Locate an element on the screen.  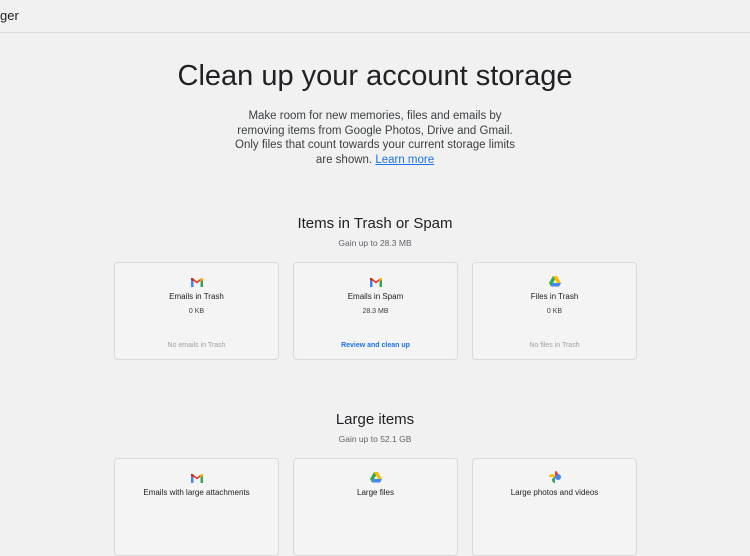
card-emails-in-trash: Emails in Trash 0 KB No emails in Trash is located at coordinates (196, 311).